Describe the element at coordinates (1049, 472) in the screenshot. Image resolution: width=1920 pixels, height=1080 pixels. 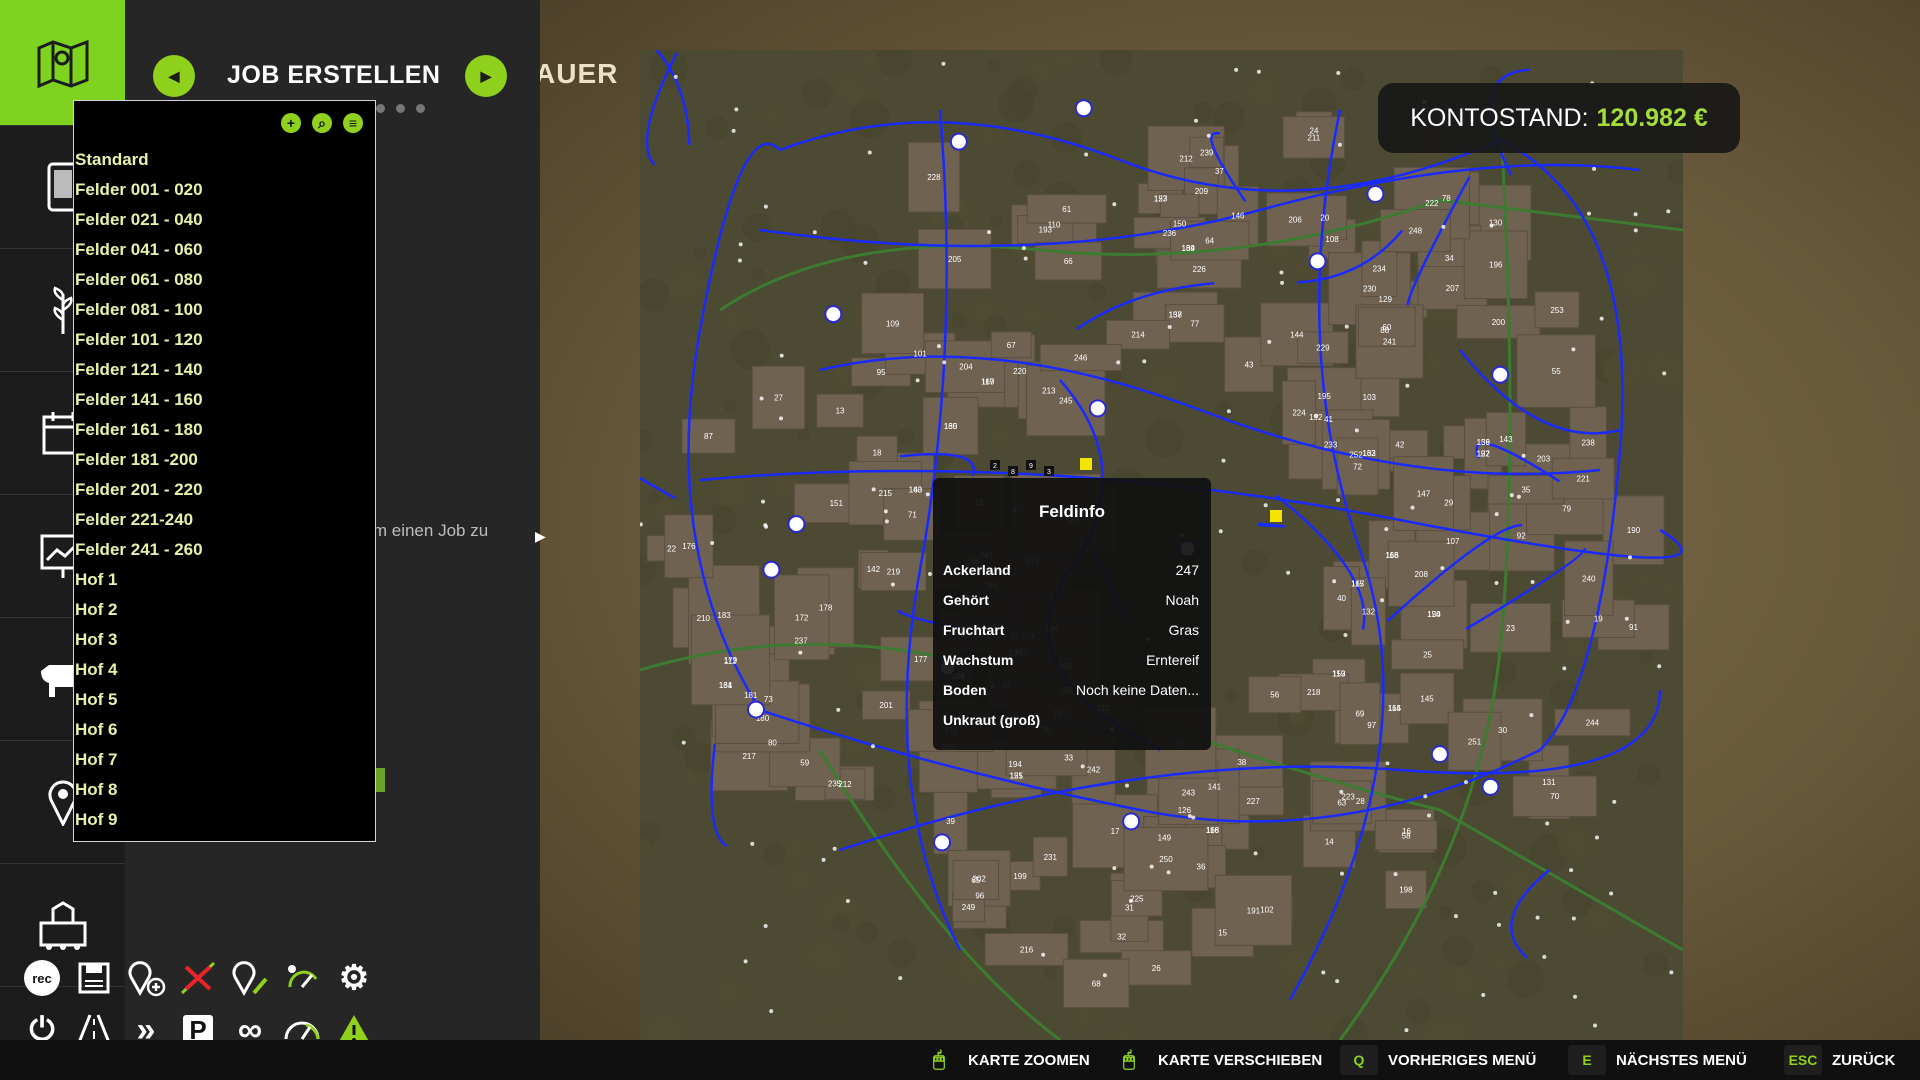
I see `hotspot-marker-label: 3` at that location.